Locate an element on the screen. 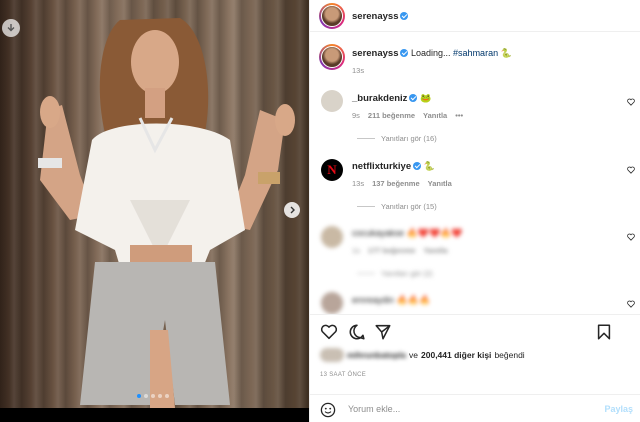 Image resolution: width=640 pixels, height=422 pixels. comment-username: cocukayakse is located at coordinates (378, 233).